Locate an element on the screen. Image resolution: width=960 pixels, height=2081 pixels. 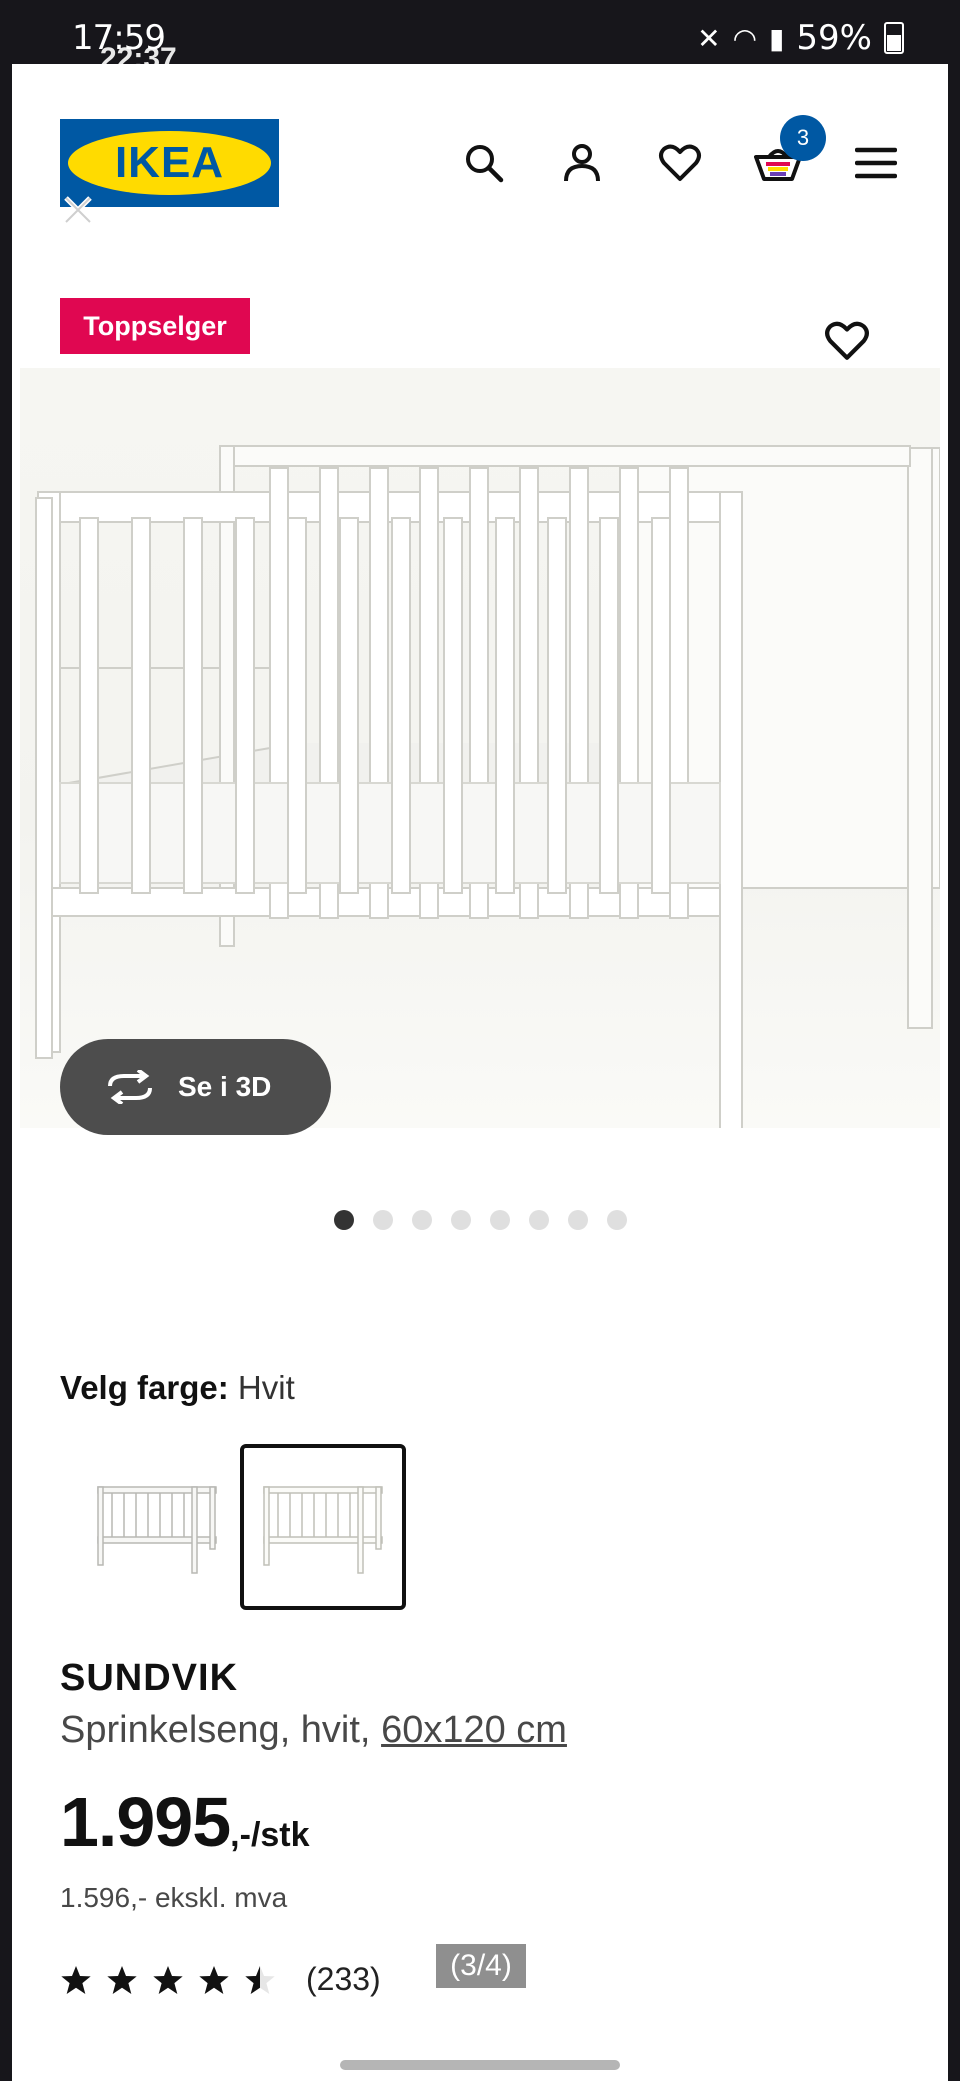
screenshot-page-indicator: (3/4) is located at coordinates (481, 1966).